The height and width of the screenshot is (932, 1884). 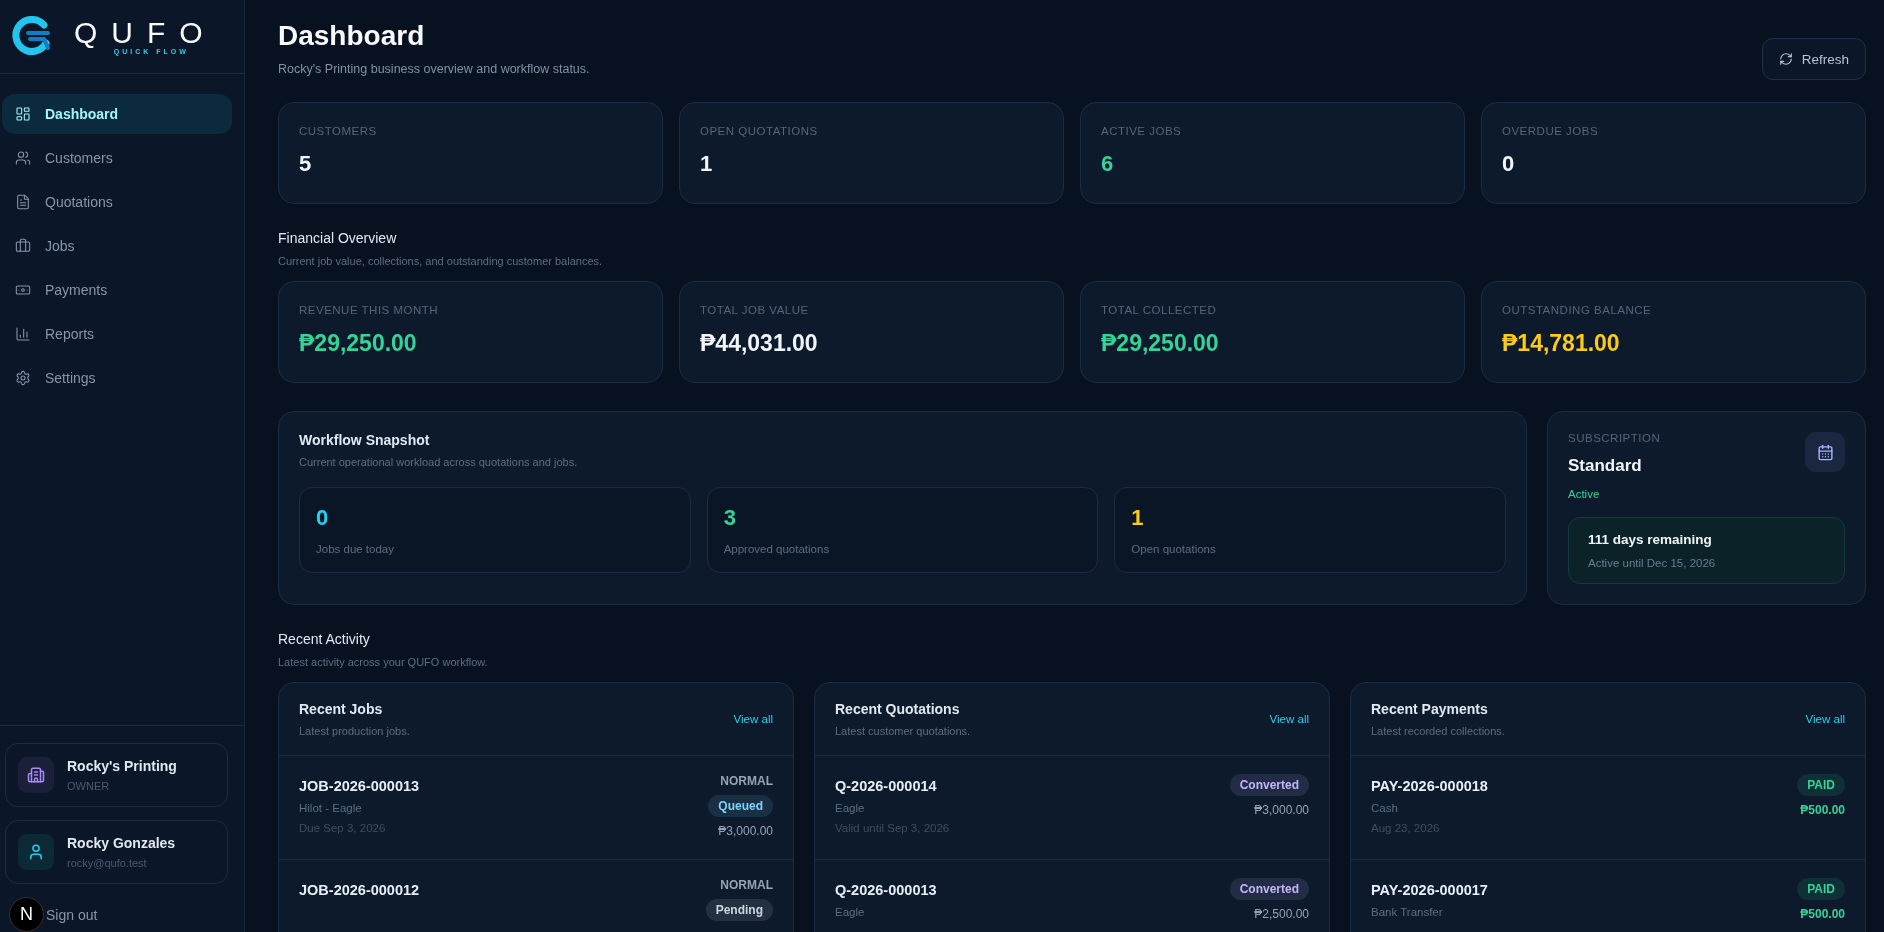 What do you see at coordinates (359, 890) in the screenshot?
I see `record-number: JOB-2026-000012` at bounding box center [359, 890].